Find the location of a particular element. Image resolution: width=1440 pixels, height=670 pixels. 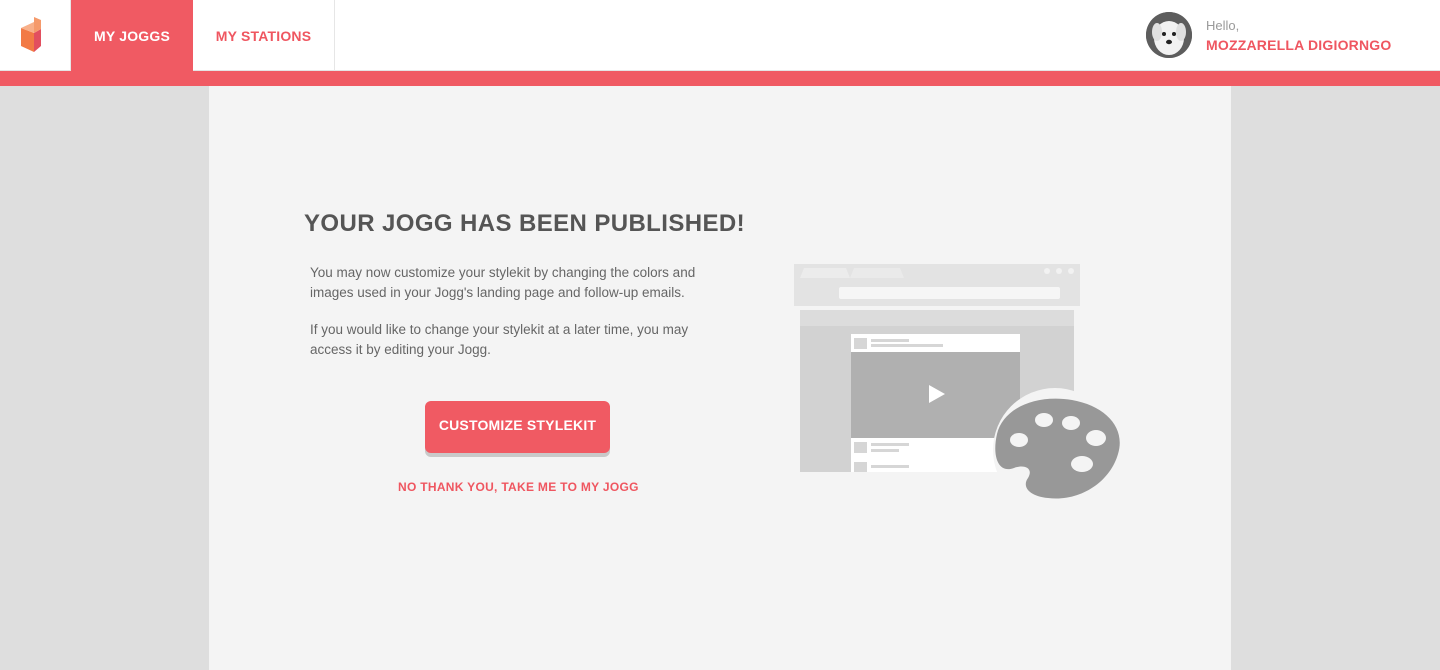

greeting-text: Hello, is located at coordinates (1223, 25).